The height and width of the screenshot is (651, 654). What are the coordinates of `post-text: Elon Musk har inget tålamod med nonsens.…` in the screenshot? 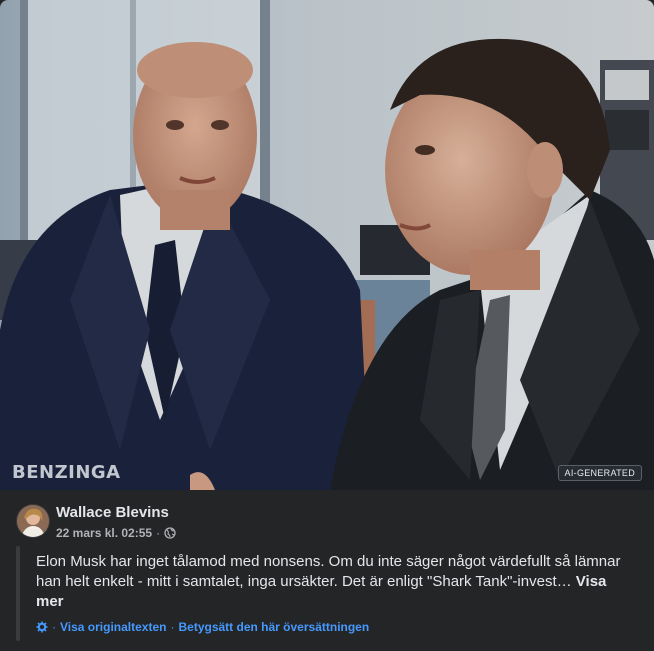 It's located at (328, 571).